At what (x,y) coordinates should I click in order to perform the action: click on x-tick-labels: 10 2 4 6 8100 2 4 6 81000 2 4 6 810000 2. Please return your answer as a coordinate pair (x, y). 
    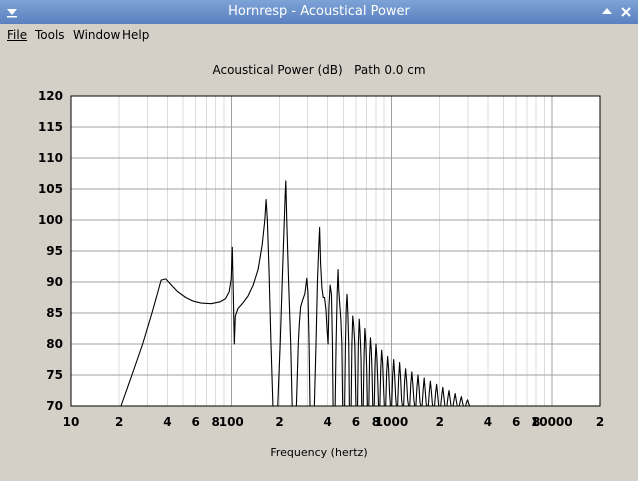
    Looking at the image, I should click on (334, 422).